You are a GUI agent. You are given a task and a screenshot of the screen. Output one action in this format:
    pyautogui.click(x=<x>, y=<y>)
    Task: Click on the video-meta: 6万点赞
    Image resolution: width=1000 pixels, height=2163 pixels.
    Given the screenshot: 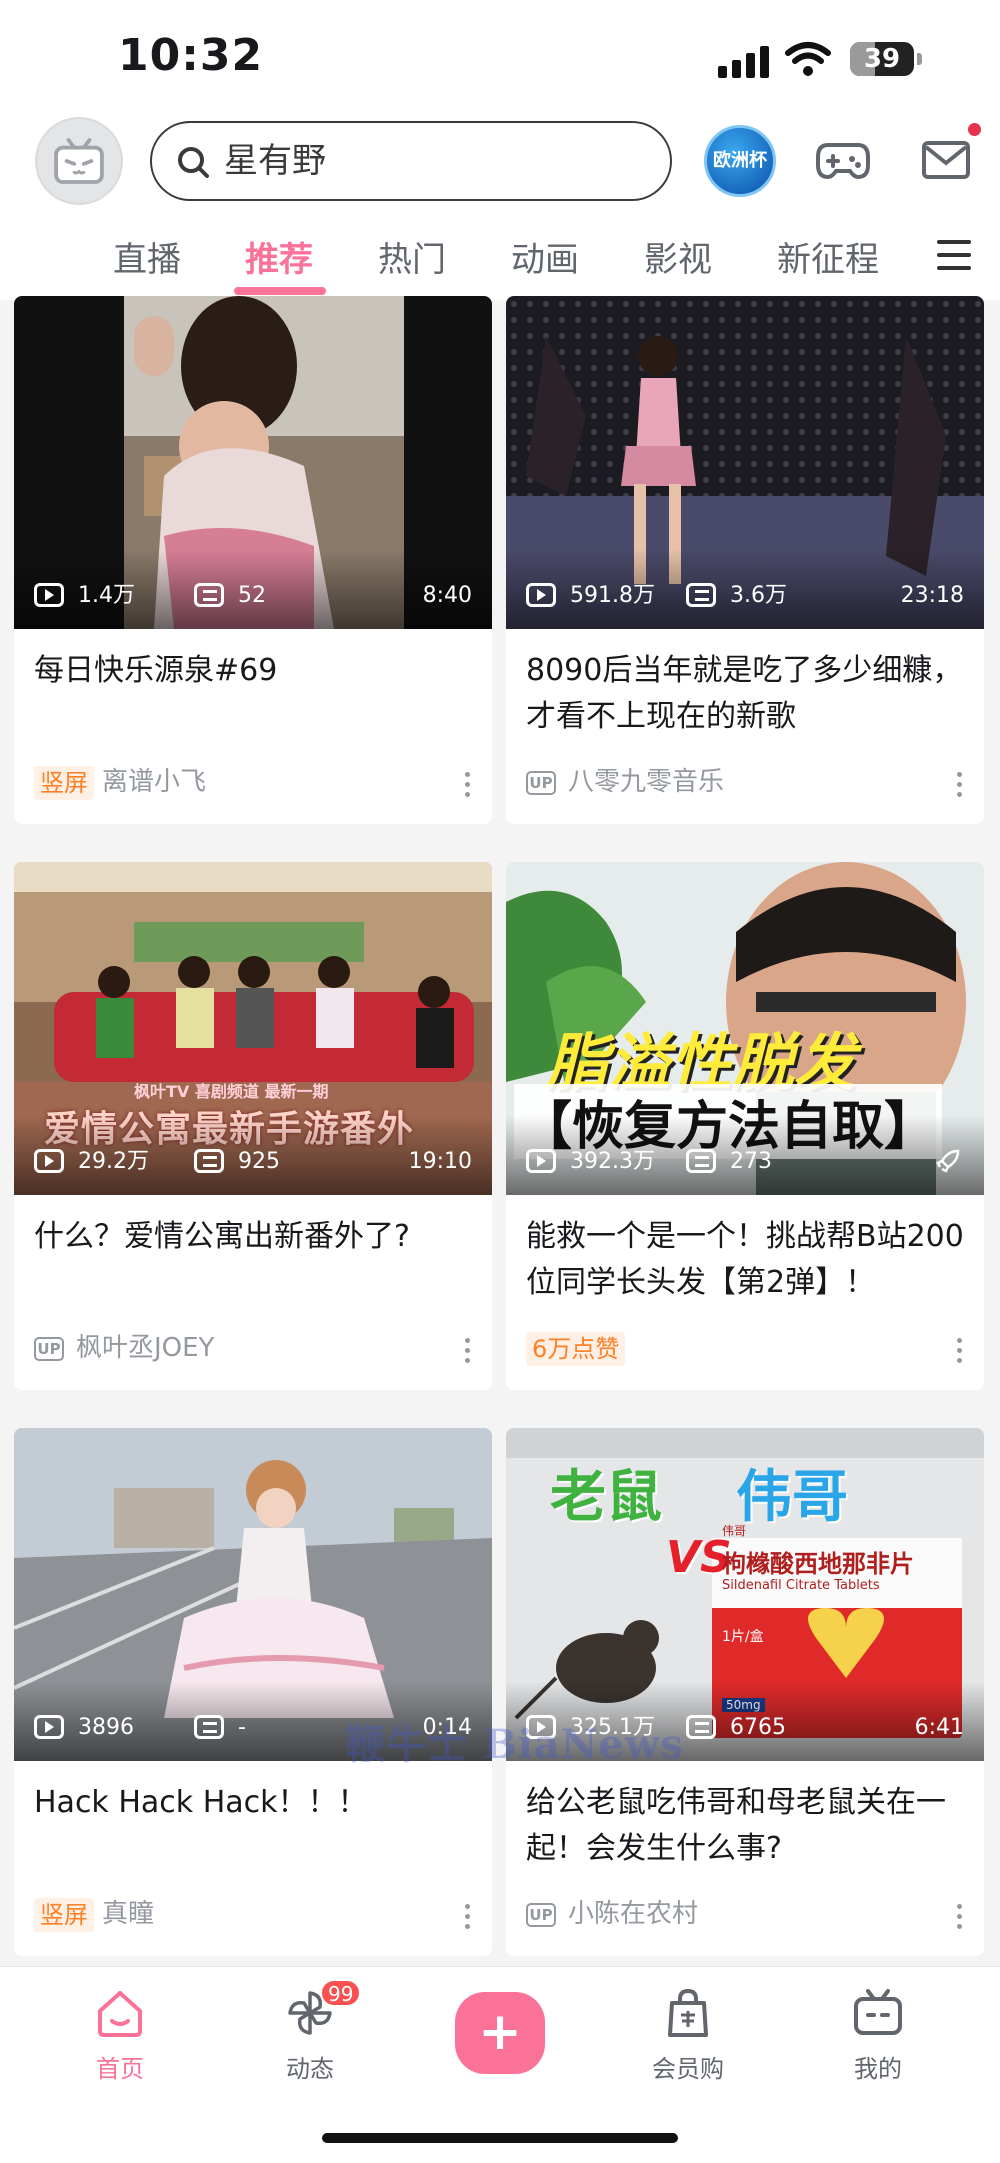 What is the action you would take?
    pyautogui.click(x=579, y=1348)
    